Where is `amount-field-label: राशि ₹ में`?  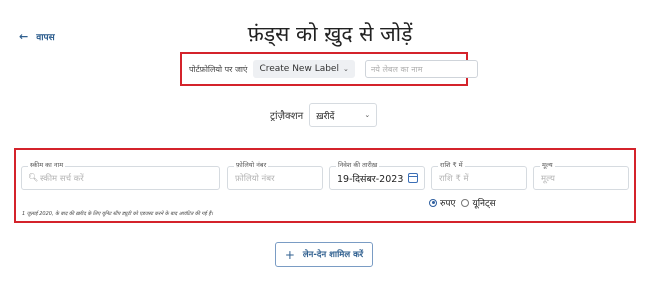 amount-field-label: राशि ₹ में is located at coordinates (451, 164).